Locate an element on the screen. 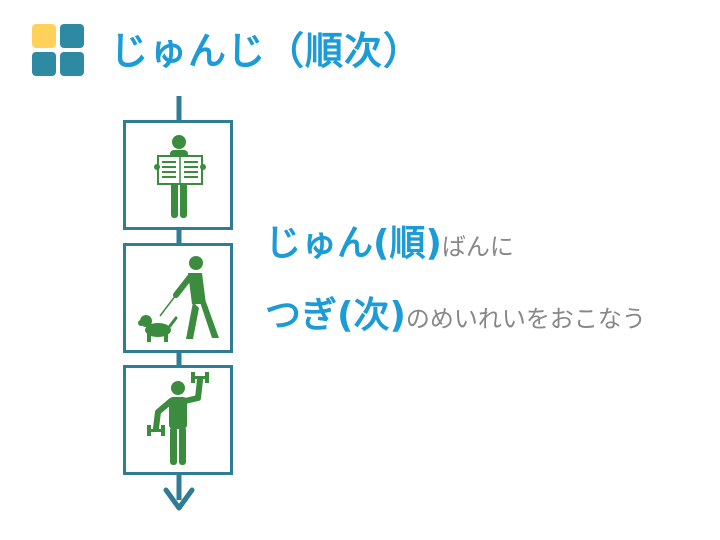 The width and height of the screenshot is (720, 540). description-line-1: じゅん(順)ばんに is located at coordinates (389, 240).